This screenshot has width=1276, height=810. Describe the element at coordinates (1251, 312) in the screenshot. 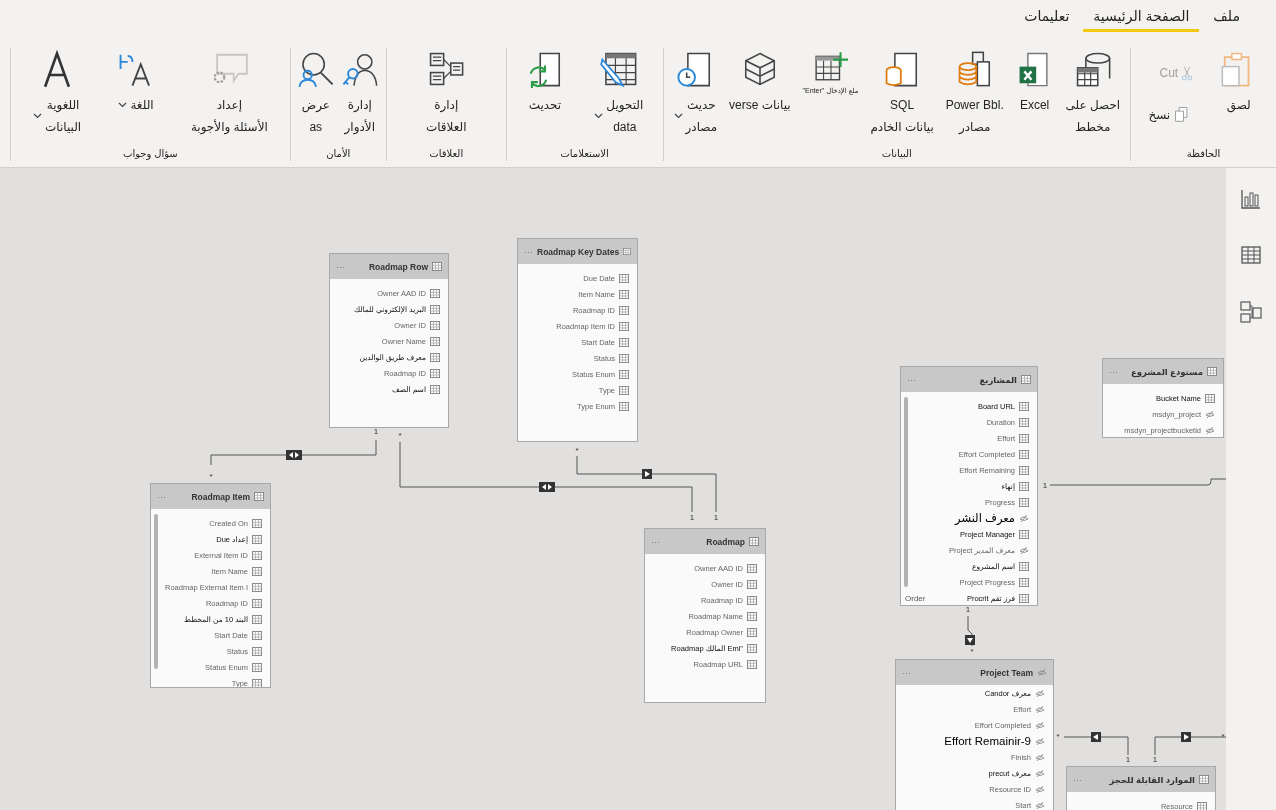

I see `model-view-button` at that location.